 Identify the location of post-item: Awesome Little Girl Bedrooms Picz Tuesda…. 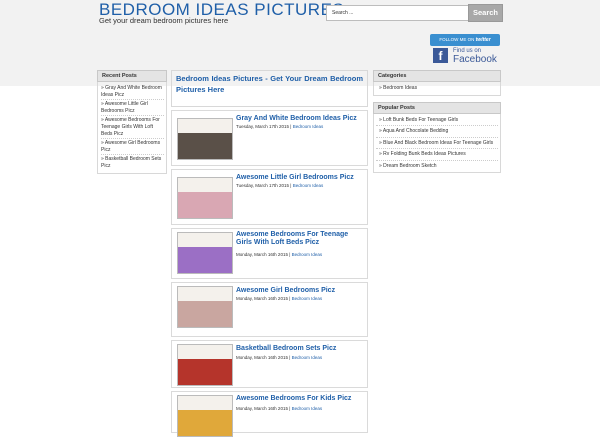
(269, 197).